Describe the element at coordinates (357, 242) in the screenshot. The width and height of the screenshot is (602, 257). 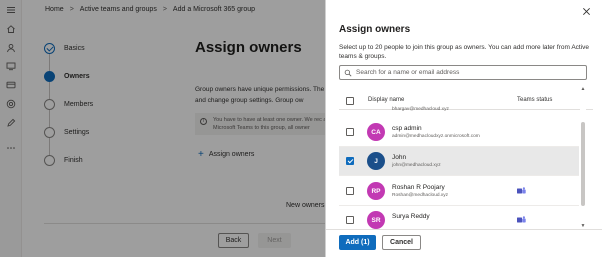
I see `add-button: Add (1)` at that location.